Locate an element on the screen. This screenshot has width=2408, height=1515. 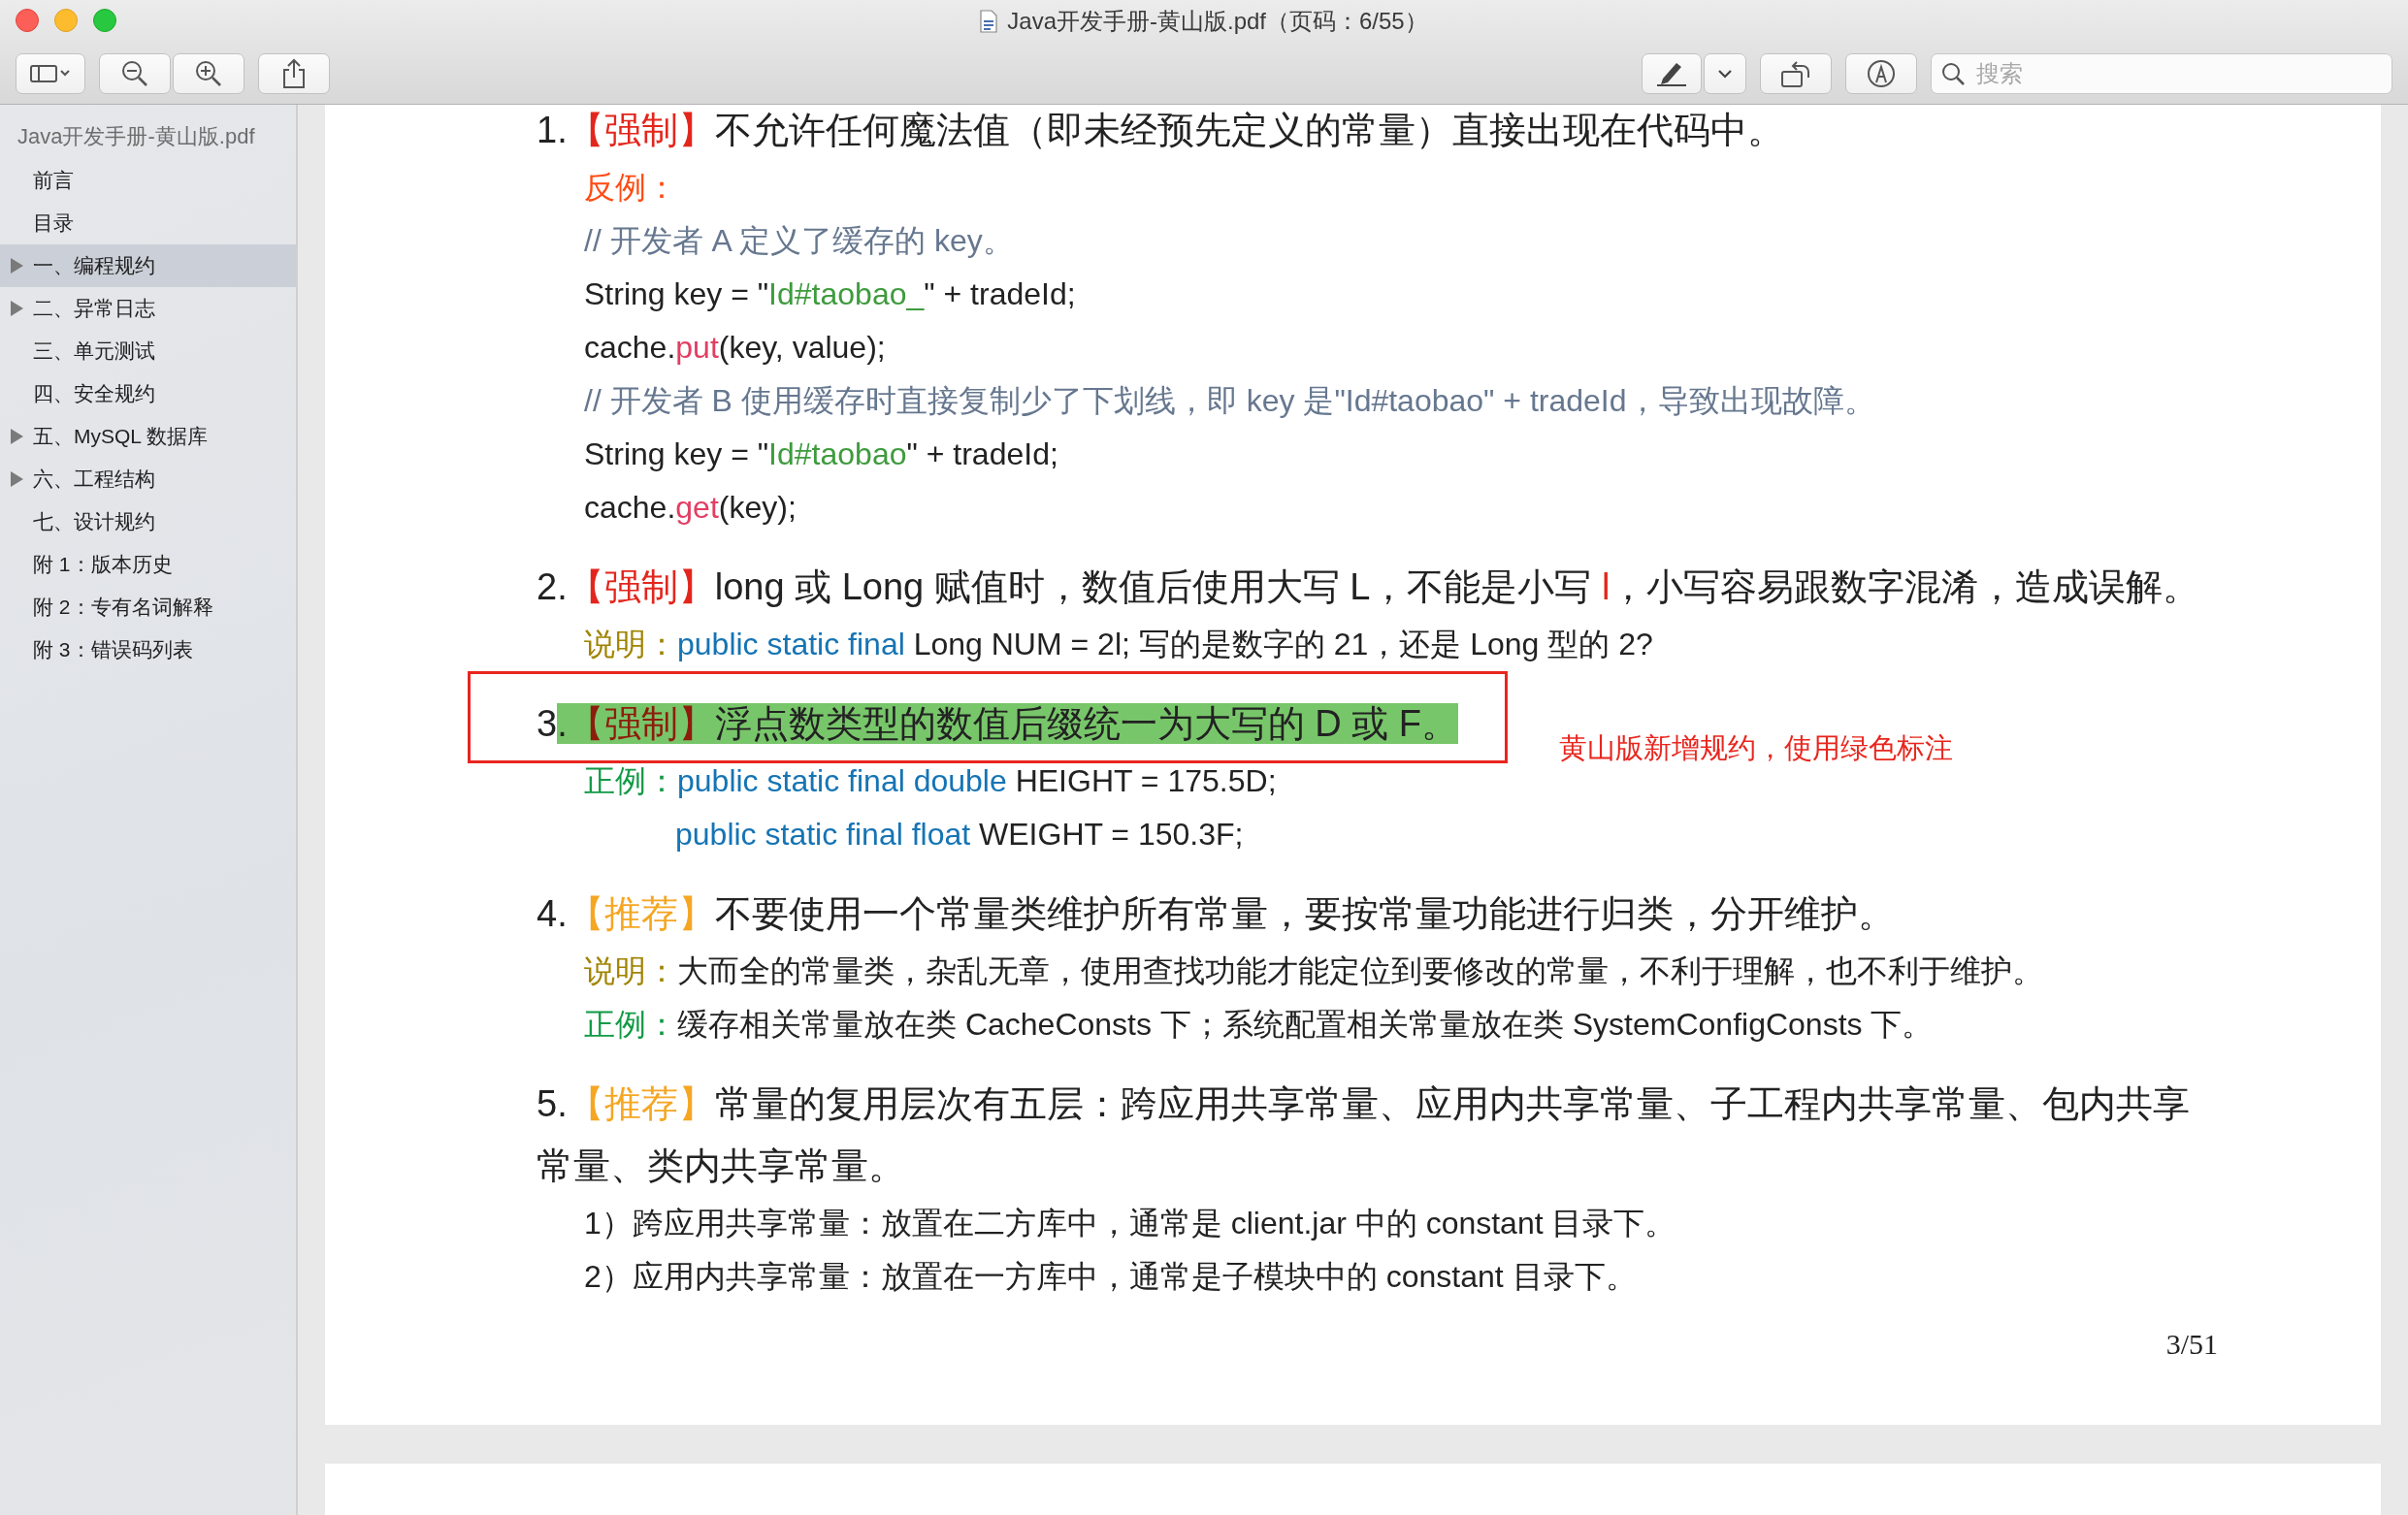
doc-line: String key = "Id#taobao_" + tradeId; is located at coordinates (829, 294).